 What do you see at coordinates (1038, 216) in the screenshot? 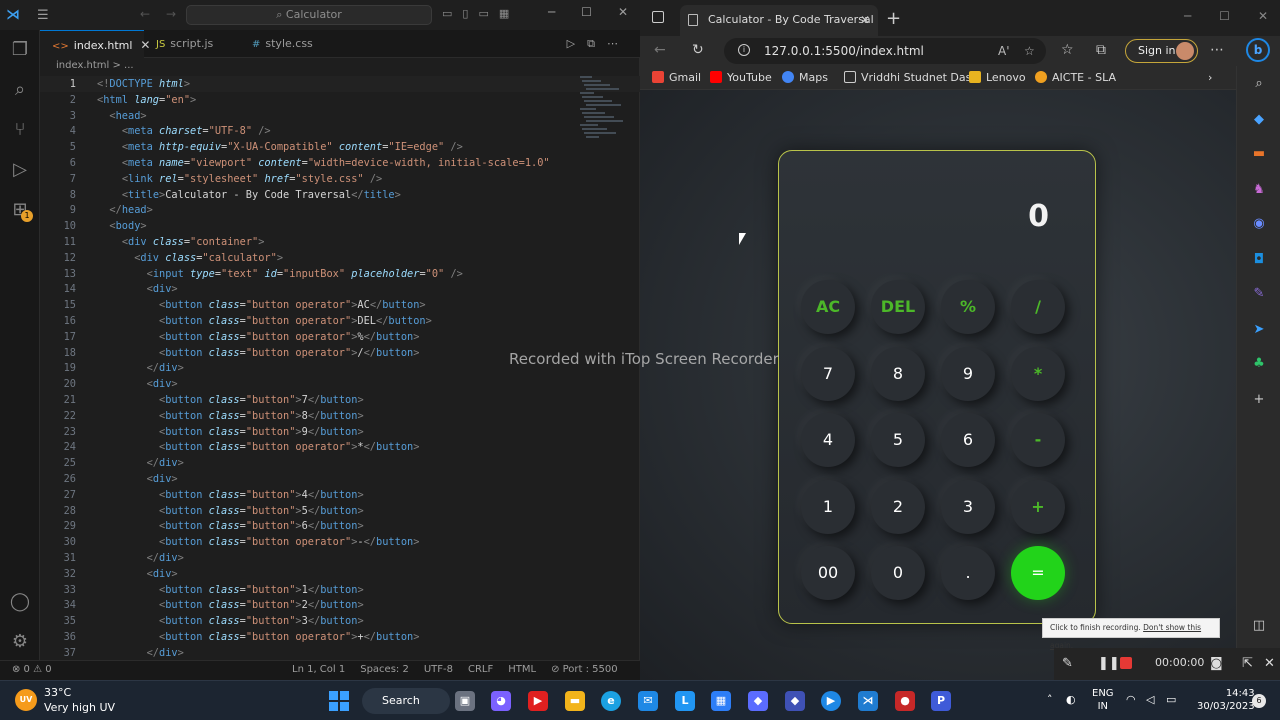
I see `calculator-display: 0` at bounding box center [1038, 216].